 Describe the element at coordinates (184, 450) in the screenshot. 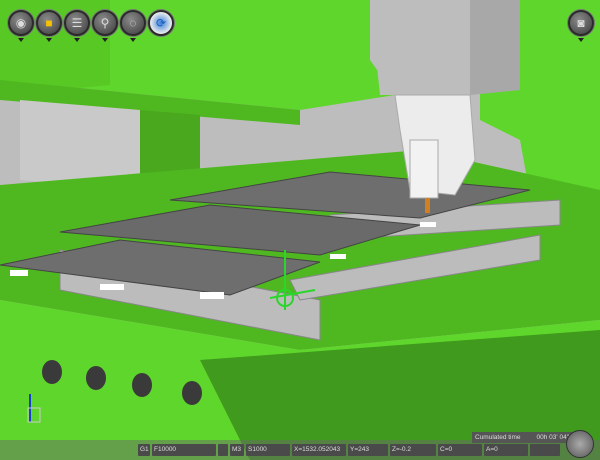

I see `feed-rate: F10000` at that location.